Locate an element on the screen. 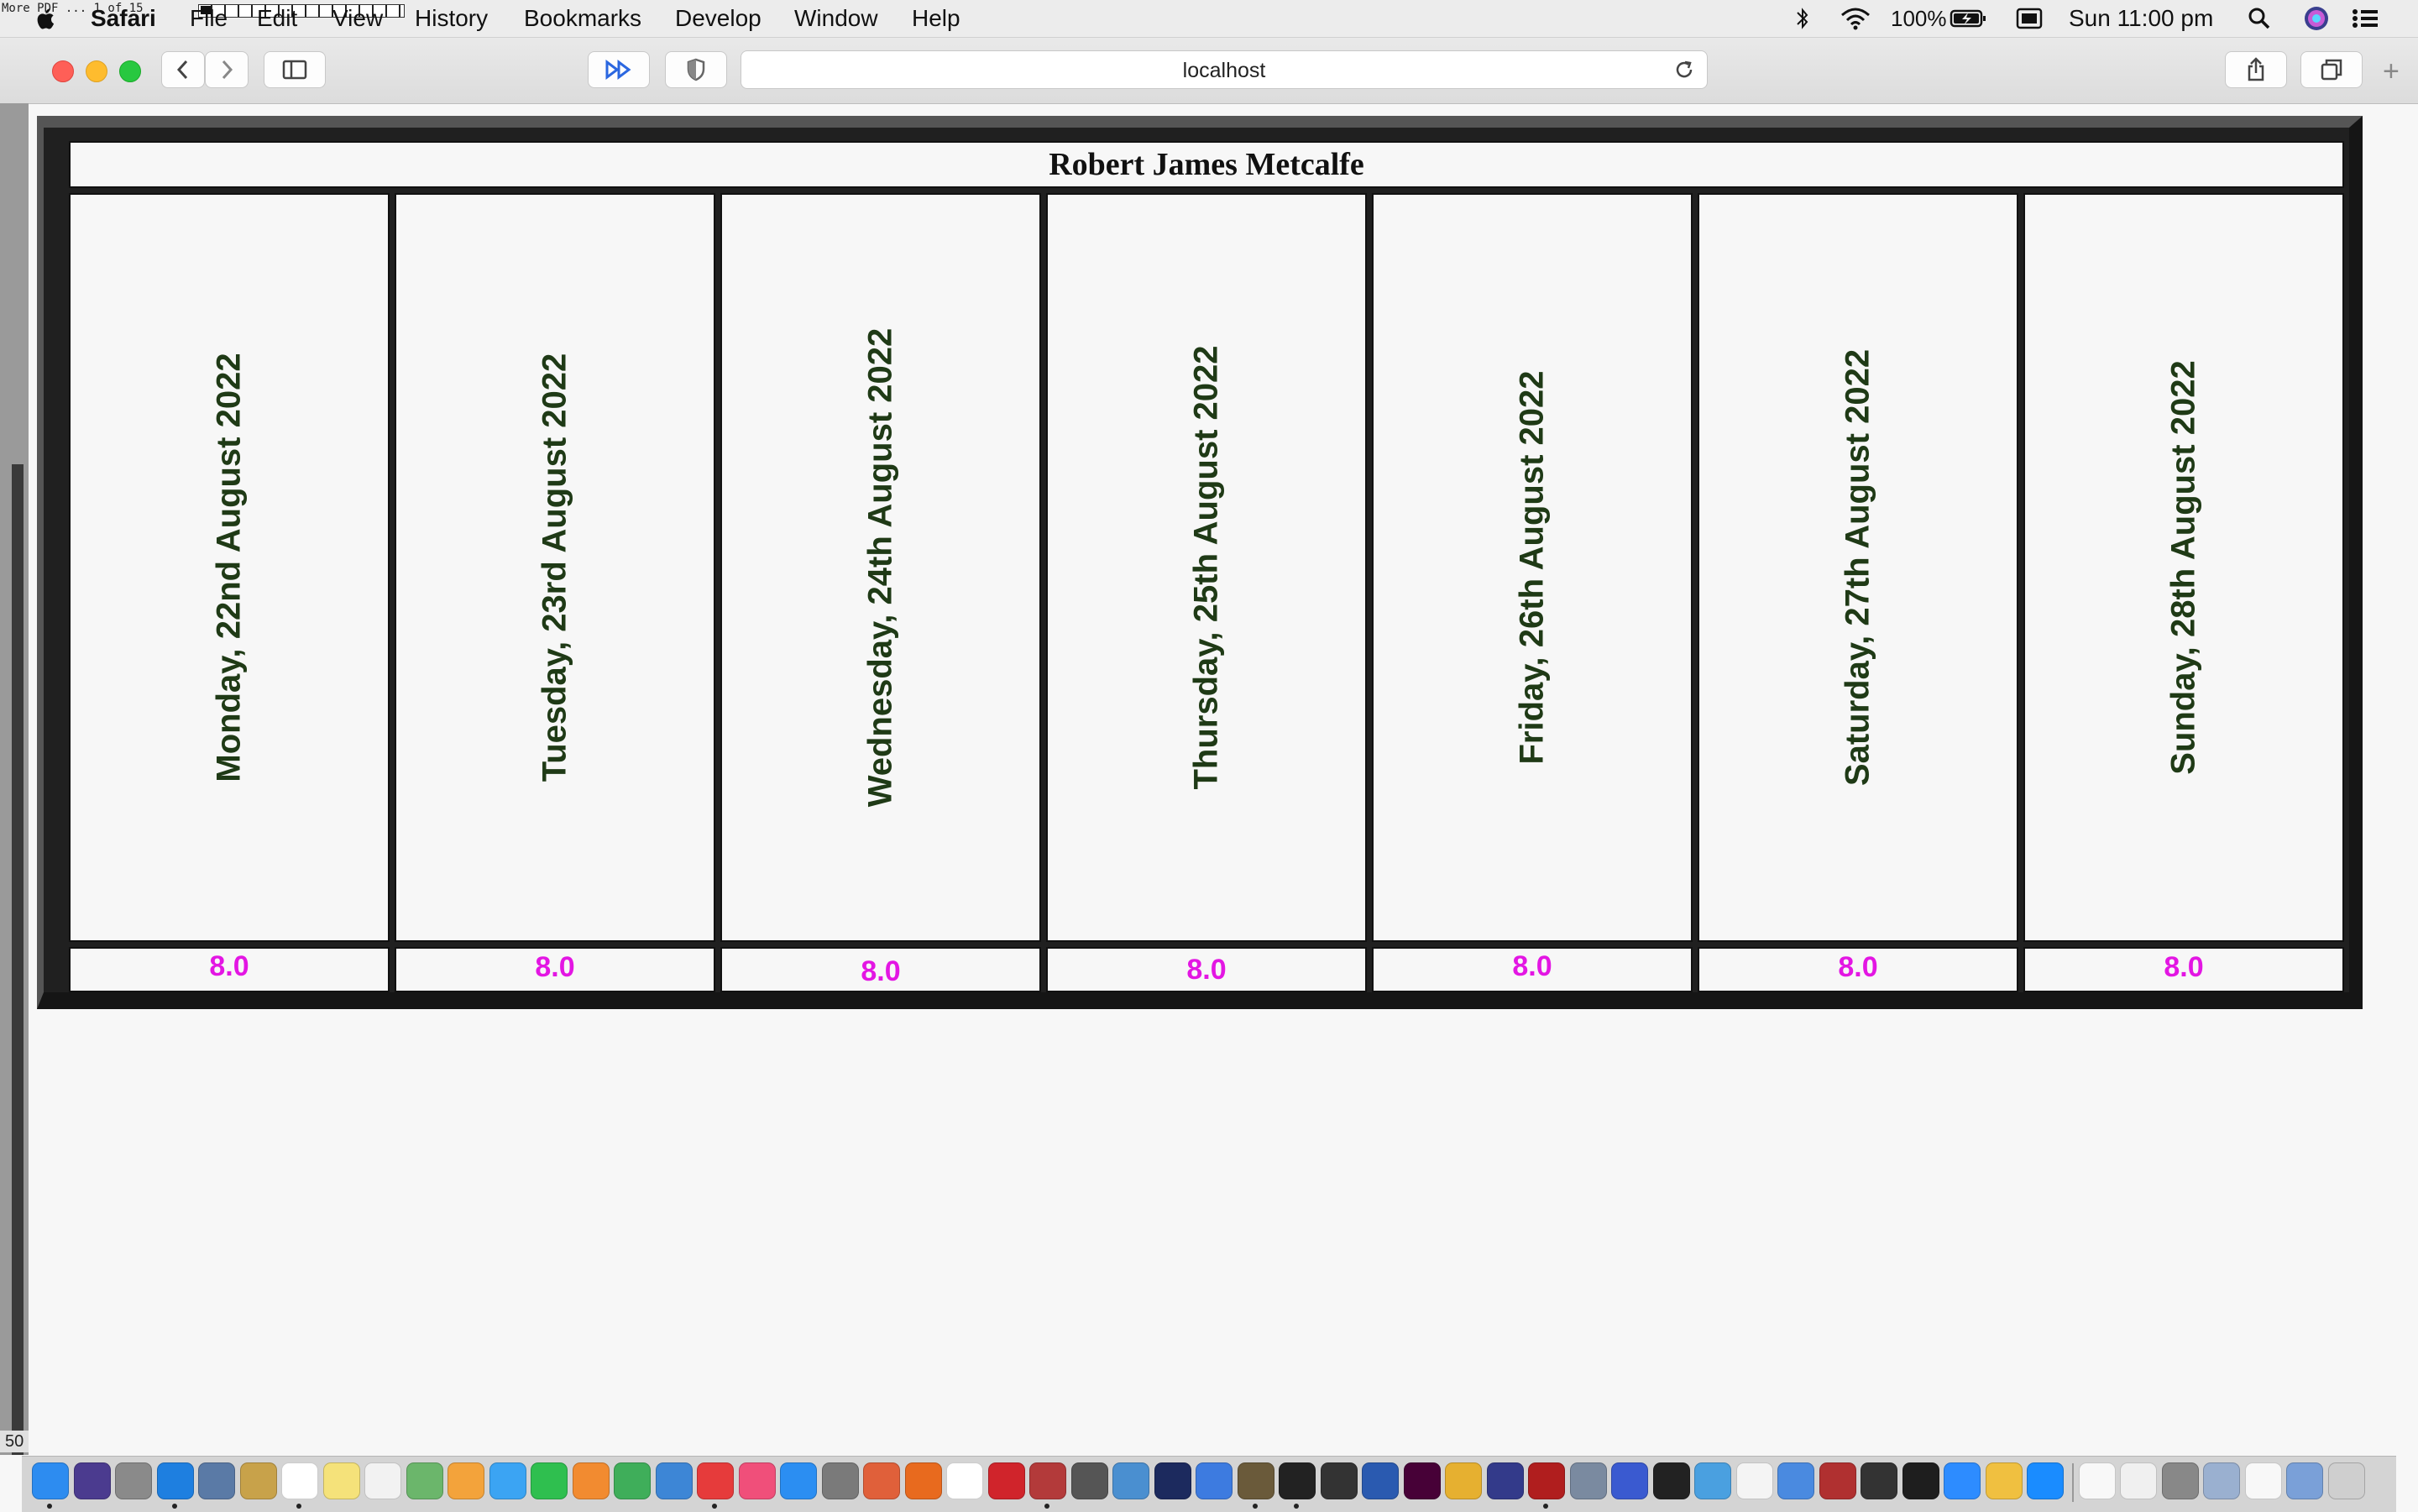  menu-clock: Sun 11:00 pm is located at coordinates (2141, 18).